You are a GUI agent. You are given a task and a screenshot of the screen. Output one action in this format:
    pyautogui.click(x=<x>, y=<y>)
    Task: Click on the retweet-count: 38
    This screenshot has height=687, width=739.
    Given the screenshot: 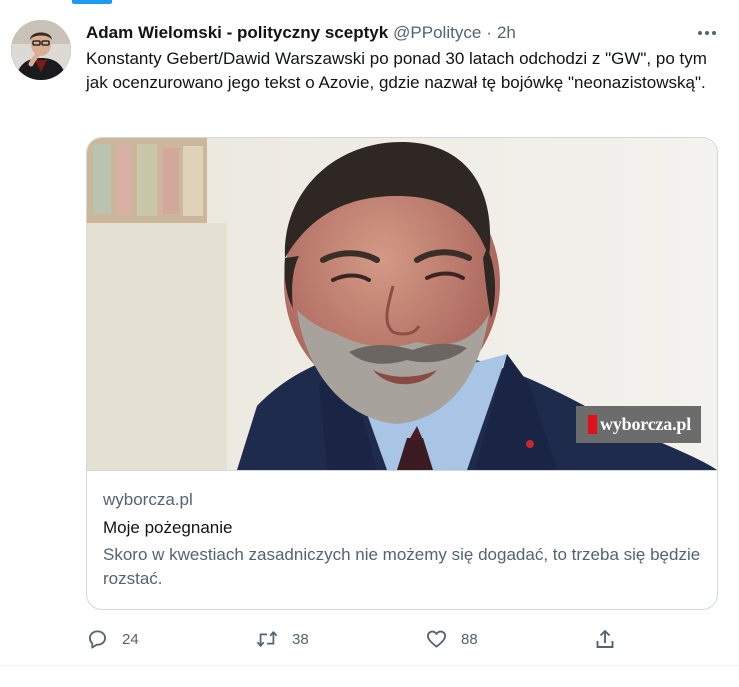 What is the action you would take?
    pyautogui.click(x=300, y=639)
    